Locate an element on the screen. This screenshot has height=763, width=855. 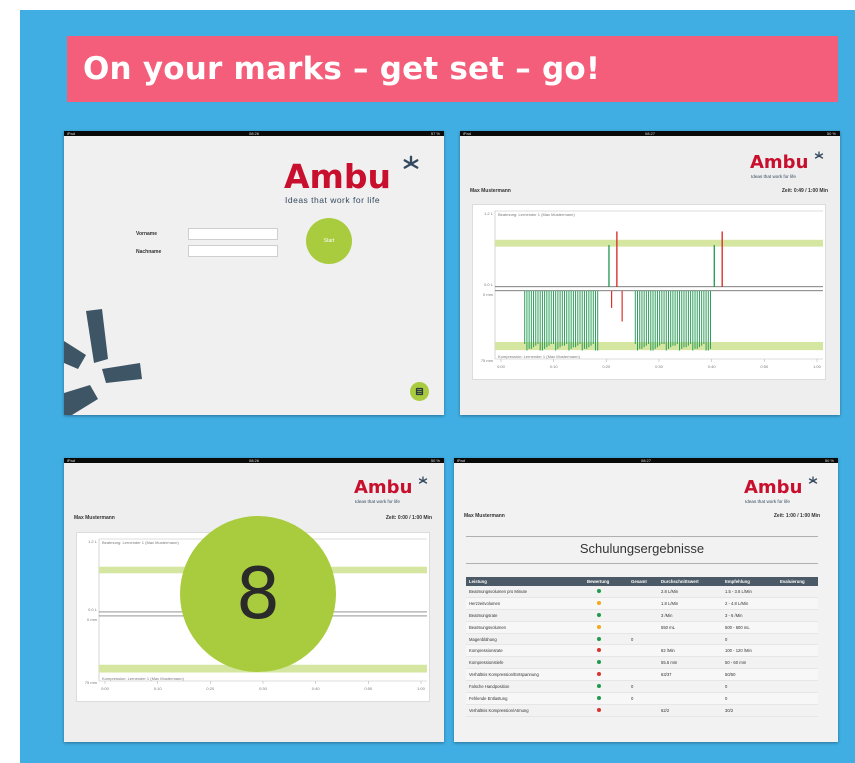
start-button: Start is located at coordinates (329, 241).